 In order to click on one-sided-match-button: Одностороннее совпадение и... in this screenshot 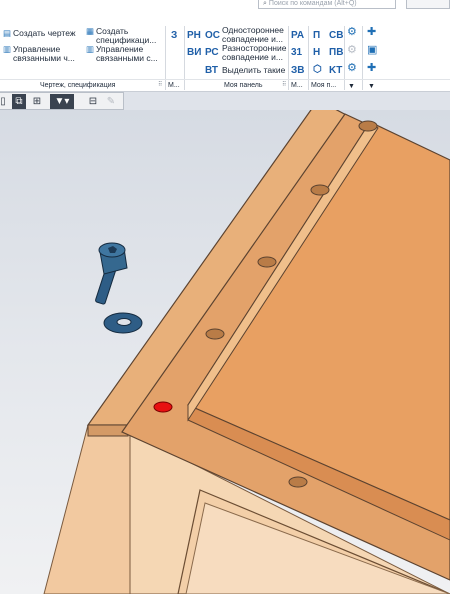, I will do `click(253, 35)`.